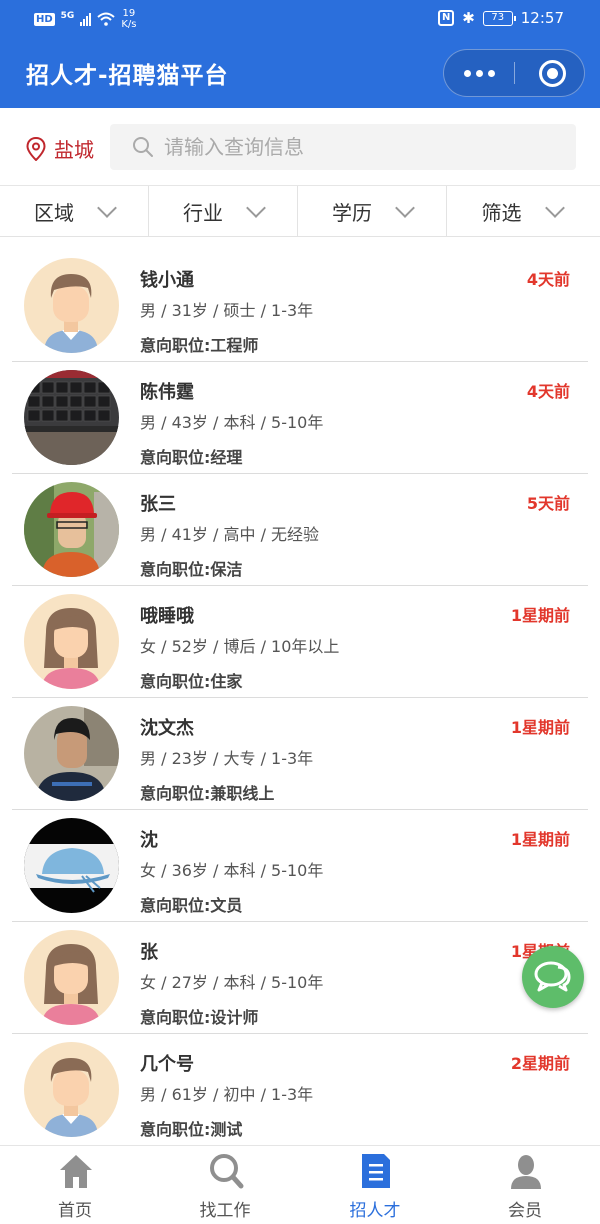 The height and width of the screenshot is (1224, 600). I want to click on candidate-name: 几个号, so click(167, 1064).